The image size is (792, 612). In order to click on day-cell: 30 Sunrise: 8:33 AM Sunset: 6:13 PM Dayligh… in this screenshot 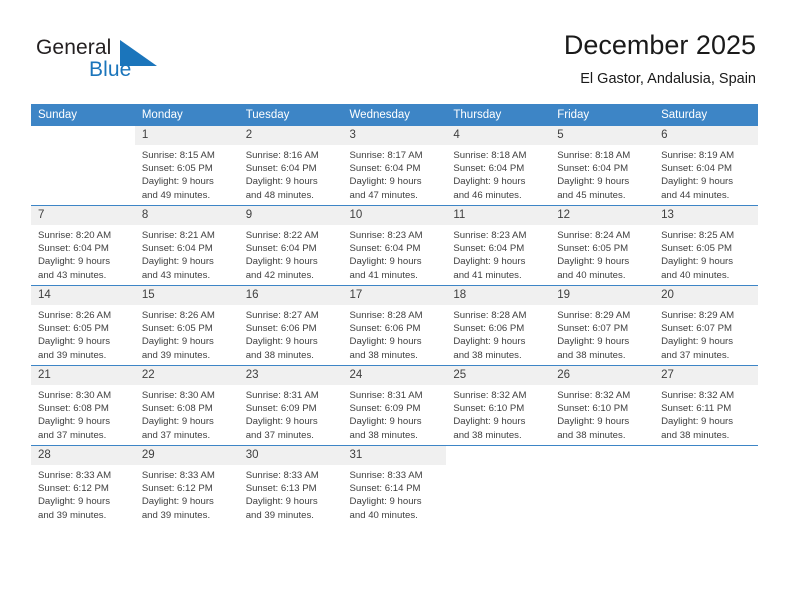, I will do `click(290, 485)`.